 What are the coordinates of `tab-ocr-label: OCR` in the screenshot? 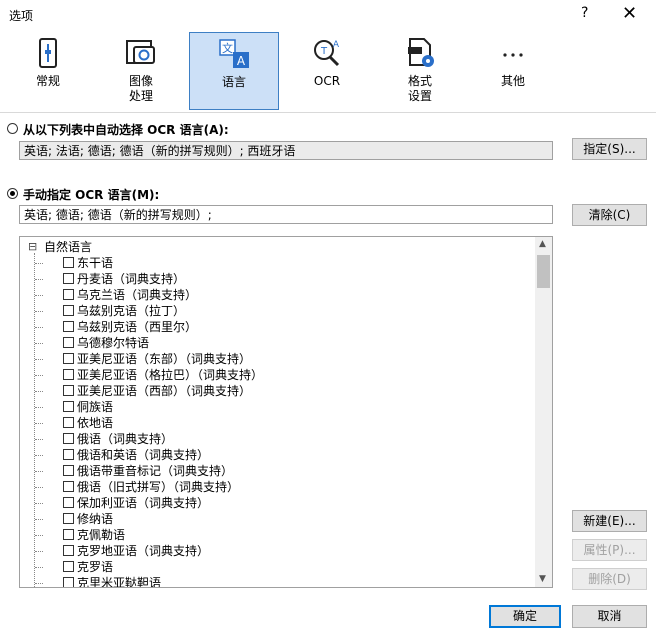 It's located at (327, 81).